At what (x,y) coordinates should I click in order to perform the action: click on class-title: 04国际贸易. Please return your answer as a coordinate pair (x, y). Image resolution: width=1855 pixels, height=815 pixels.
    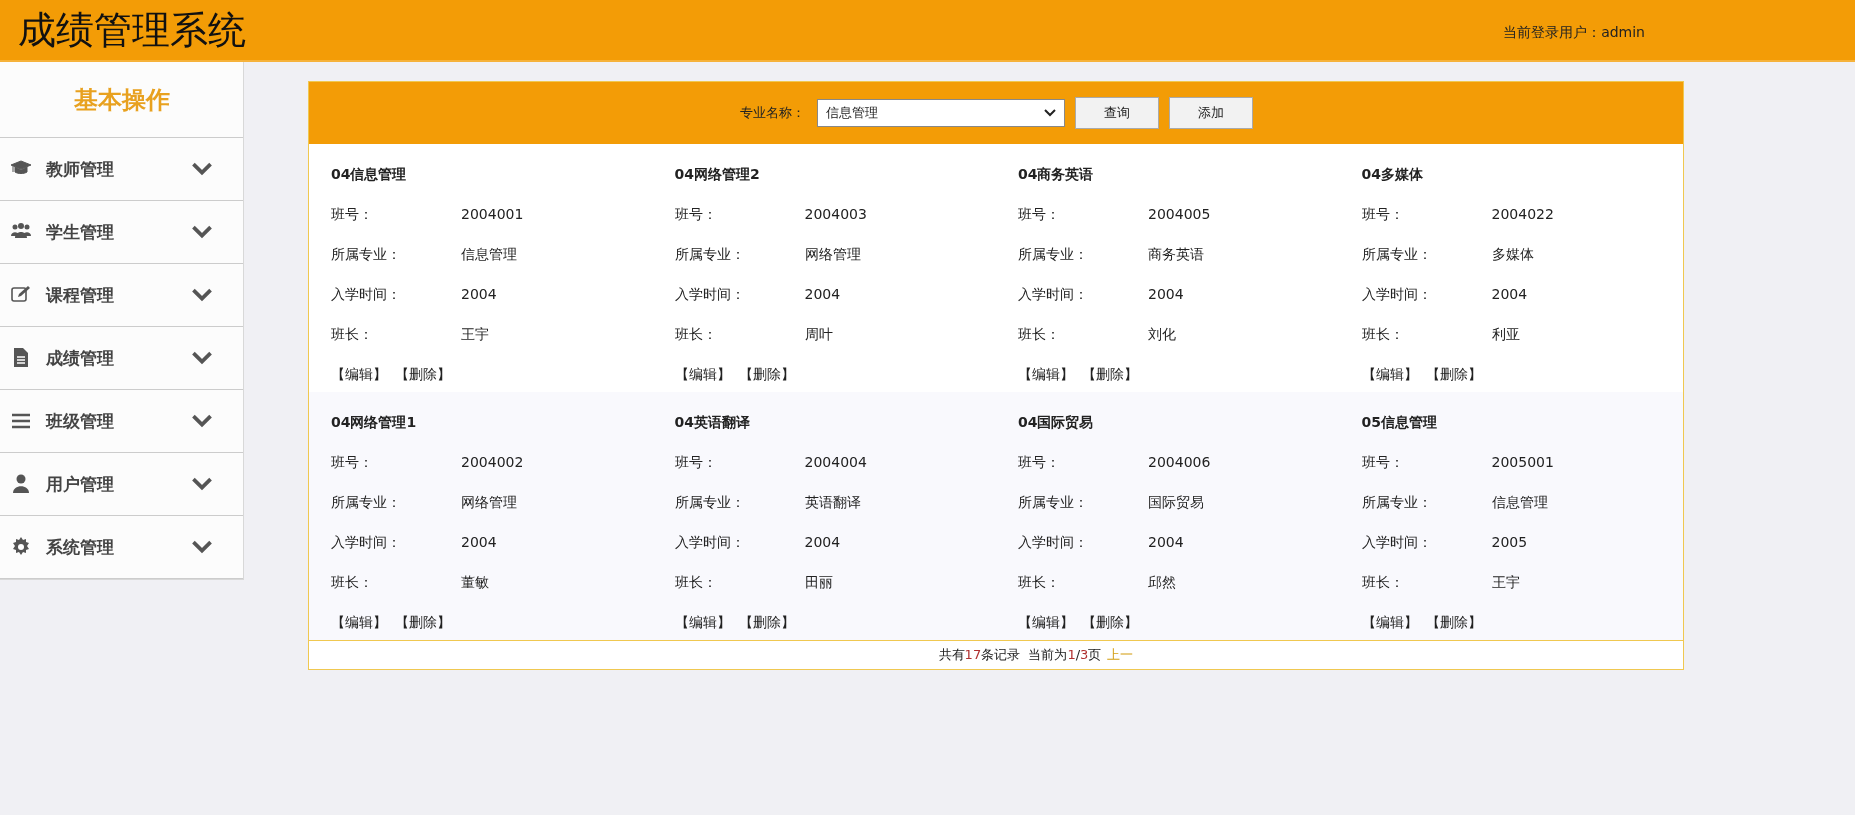
    Looking at the image, I should click on (1056, 423).